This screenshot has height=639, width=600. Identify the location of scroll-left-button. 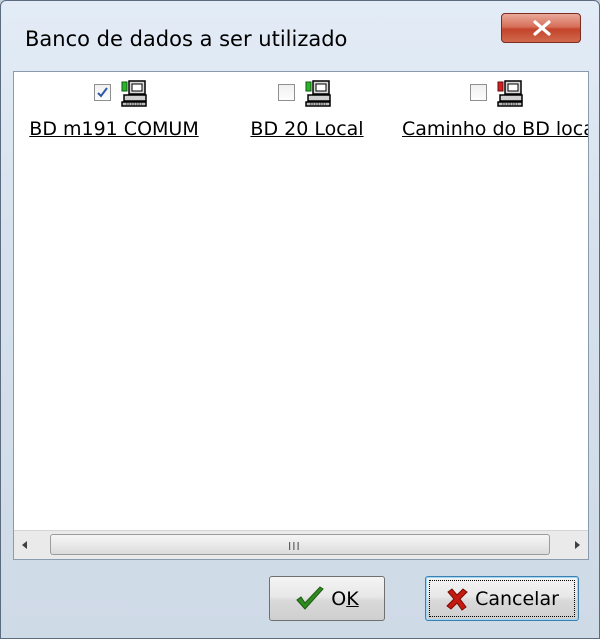
(25, 545).